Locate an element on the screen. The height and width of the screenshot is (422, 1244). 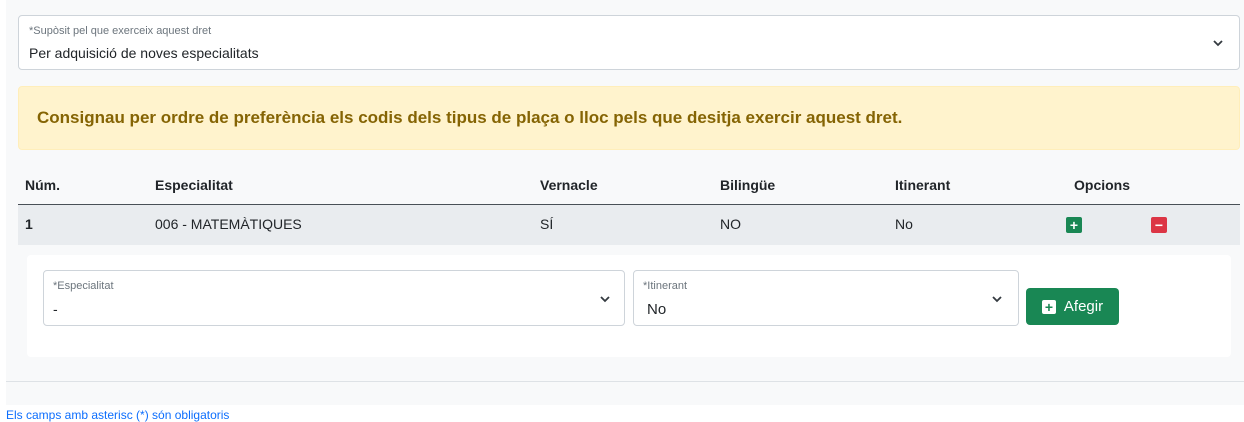
supposit-label: *Supòsit pel que exerceix aquest dret is located at coordinates (120, 31).